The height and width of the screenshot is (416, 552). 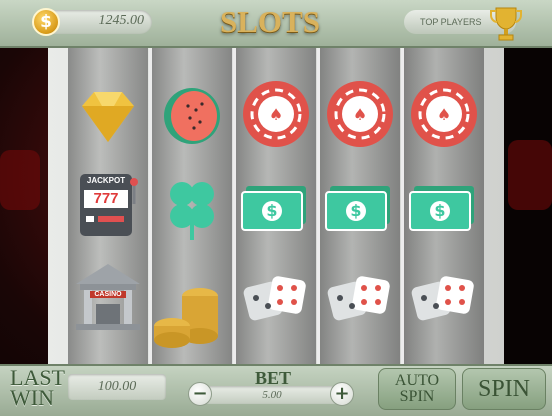 I want to click on watermelon-icon, so click(x=192, y=116).